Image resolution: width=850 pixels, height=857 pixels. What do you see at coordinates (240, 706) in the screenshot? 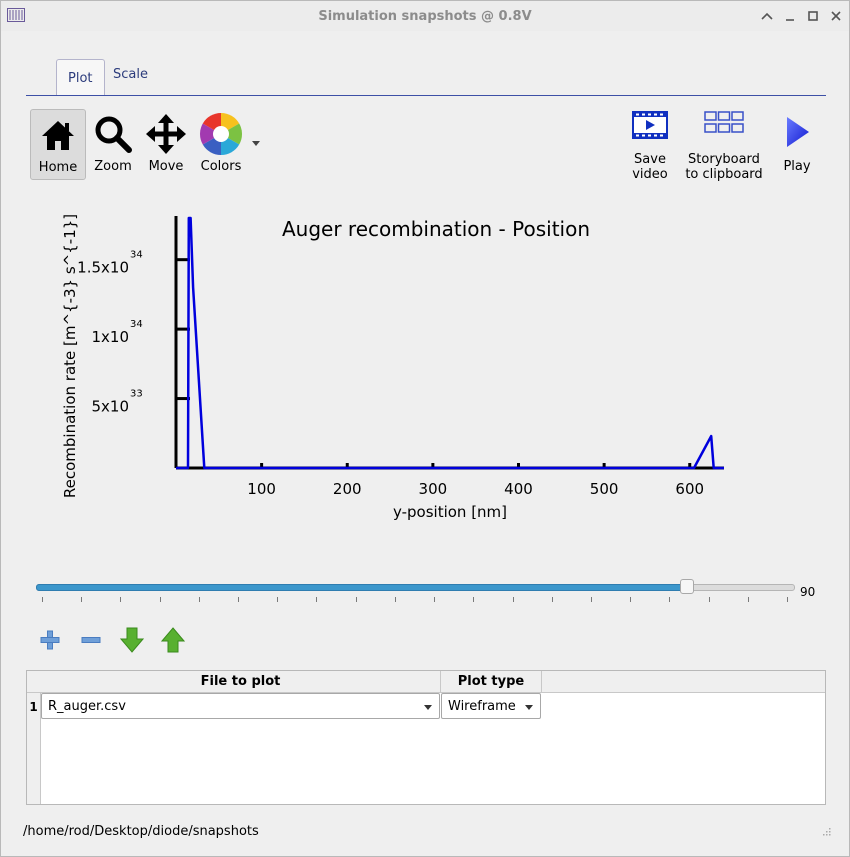
I see `file-select: R_auger.csv` at bounding box center [240, 706].